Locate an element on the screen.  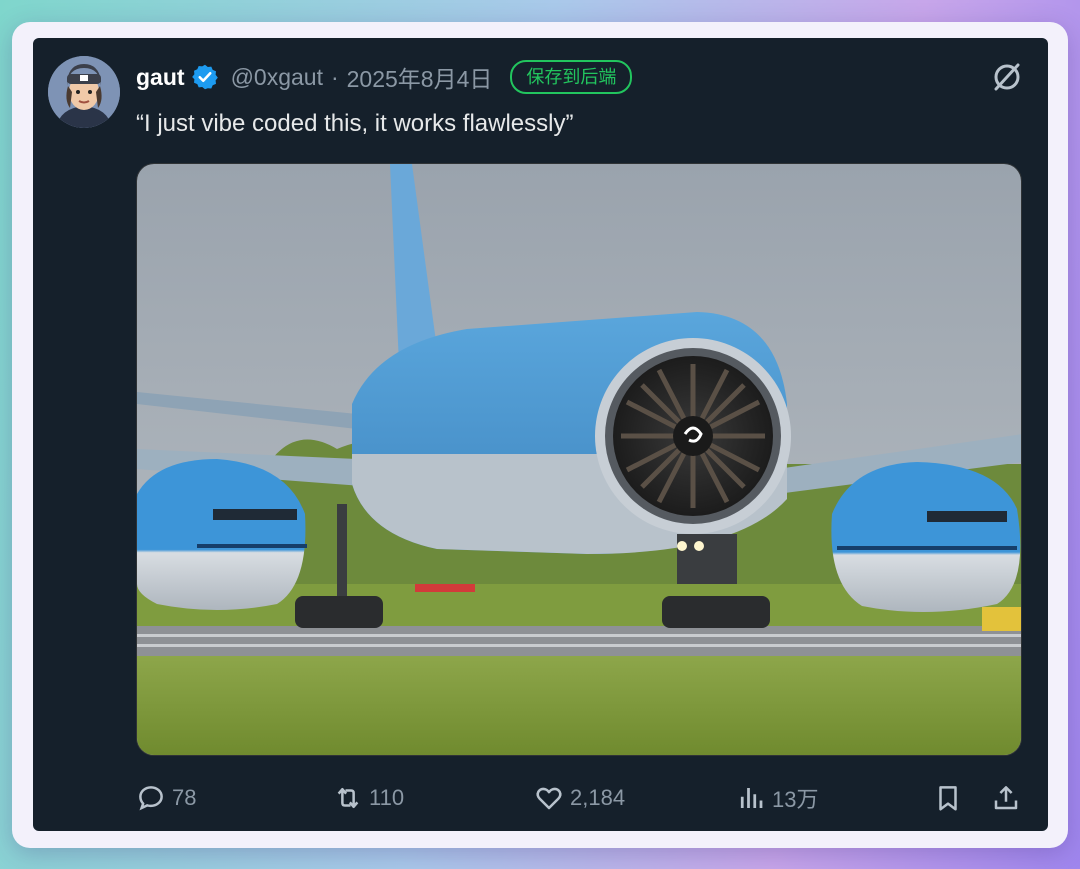
reply-button: 78 is located at coordinates (166, 798).